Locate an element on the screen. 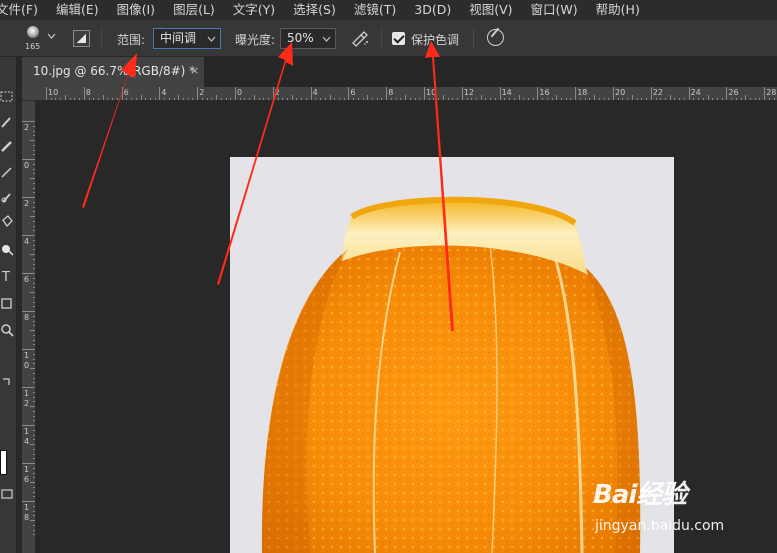 This screenshot has width=777, height=553. horizontal-ruler: 10 8 6 4 2 0 2 4 6 8 10 12 14 16 18 20 22 24 26 28 is located at coordinates (399, 94).